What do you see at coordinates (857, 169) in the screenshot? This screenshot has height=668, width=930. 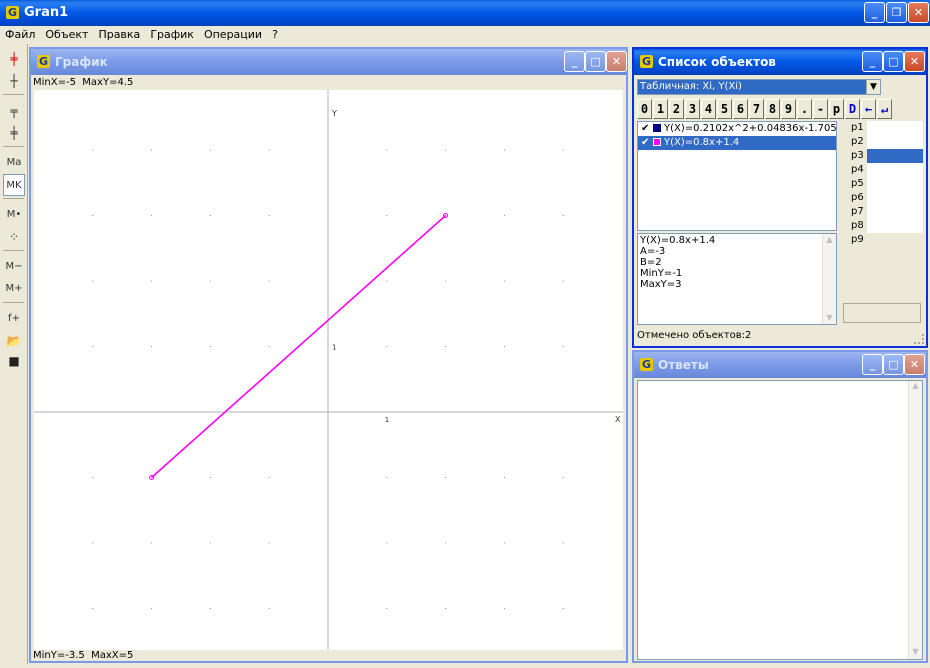 I see `param-label: p4` at bounding box center [857, 169].